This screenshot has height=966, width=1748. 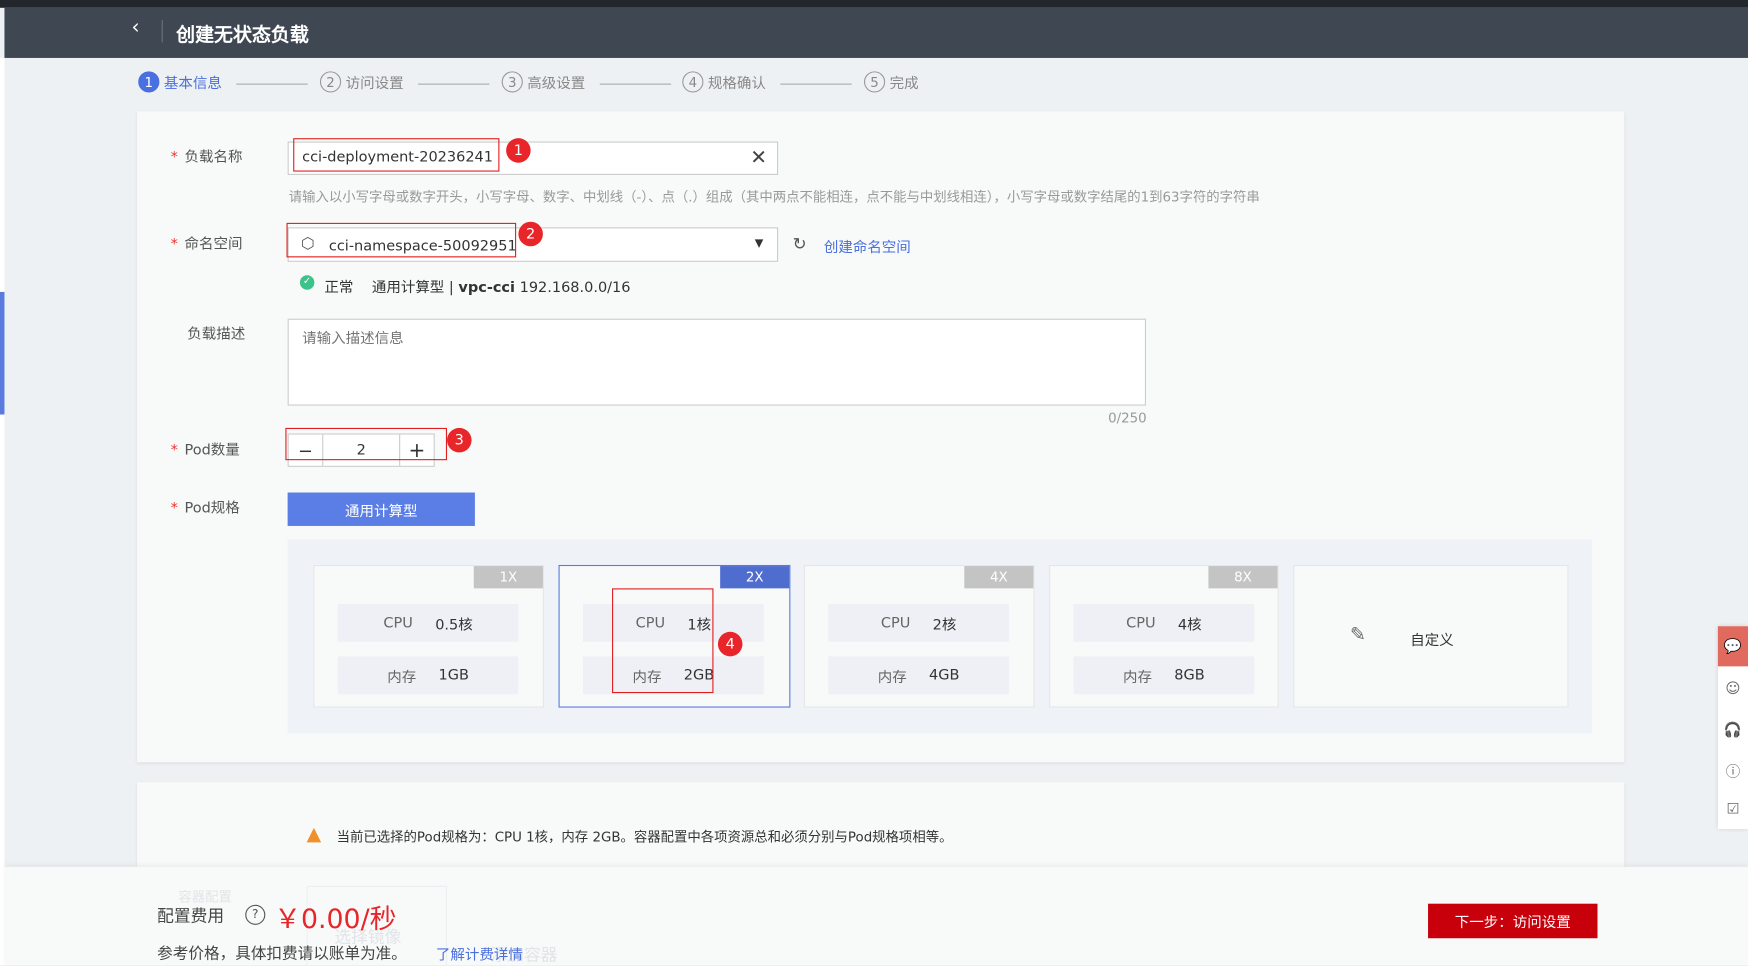 I want to click on pod-count-label: * Pod数量, so click(x=205, y=451).